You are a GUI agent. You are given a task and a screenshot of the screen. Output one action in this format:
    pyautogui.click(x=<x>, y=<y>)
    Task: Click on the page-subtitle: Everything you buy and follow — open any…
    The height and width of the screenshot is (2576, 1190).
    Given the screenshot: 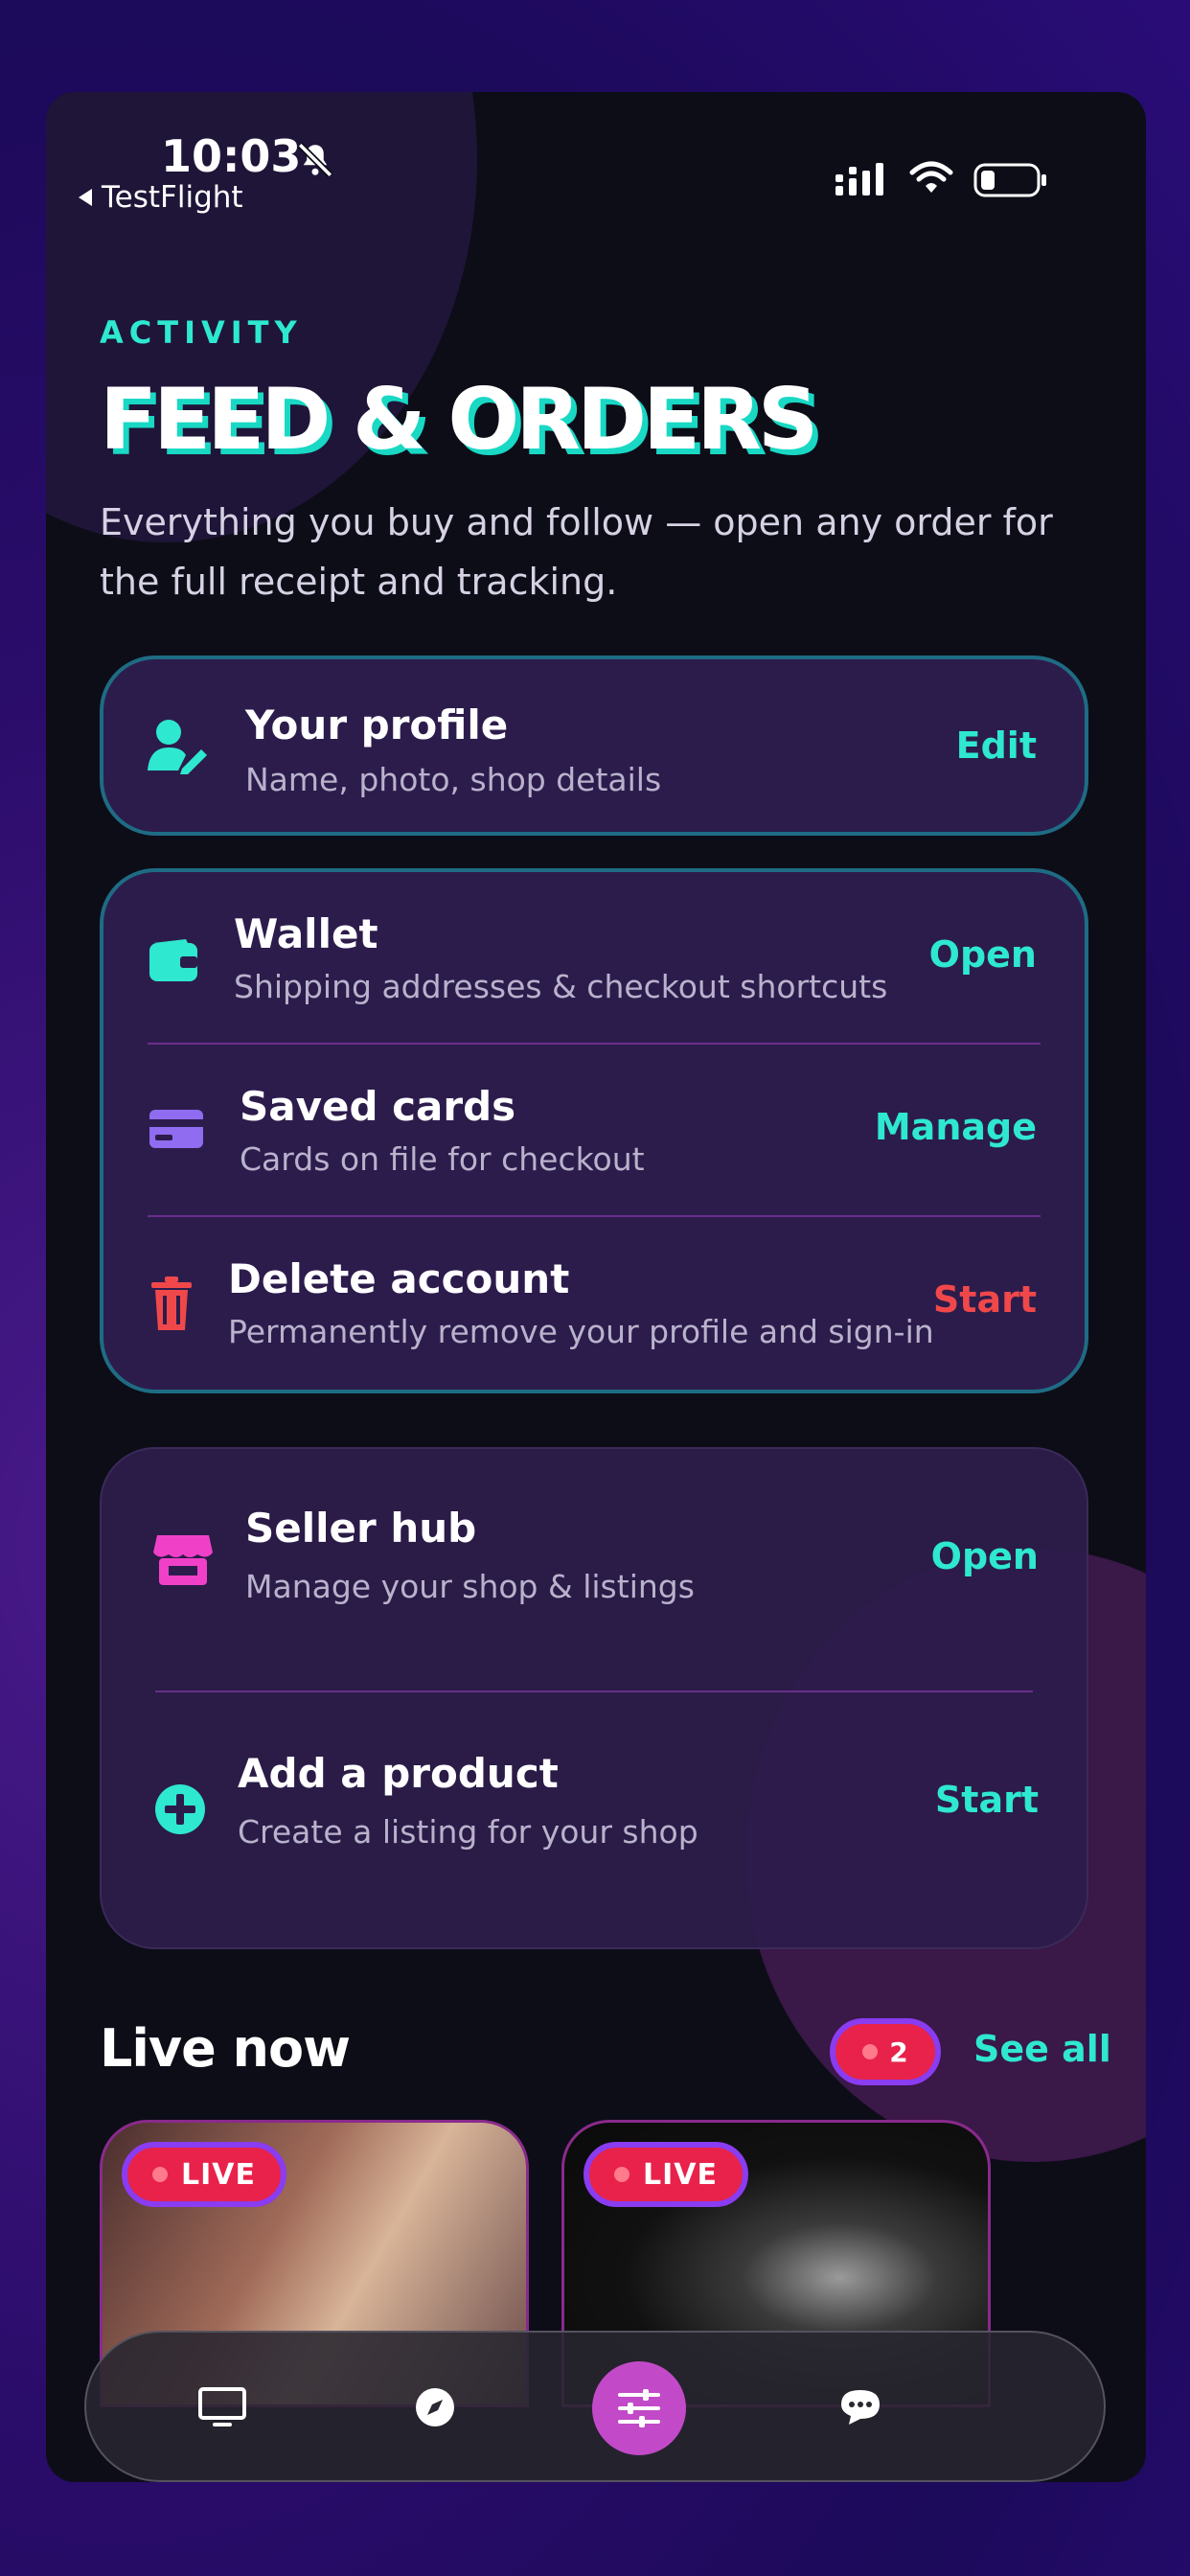 What is the action you would take?
    pyautogui.click(x=576, y=552)
    